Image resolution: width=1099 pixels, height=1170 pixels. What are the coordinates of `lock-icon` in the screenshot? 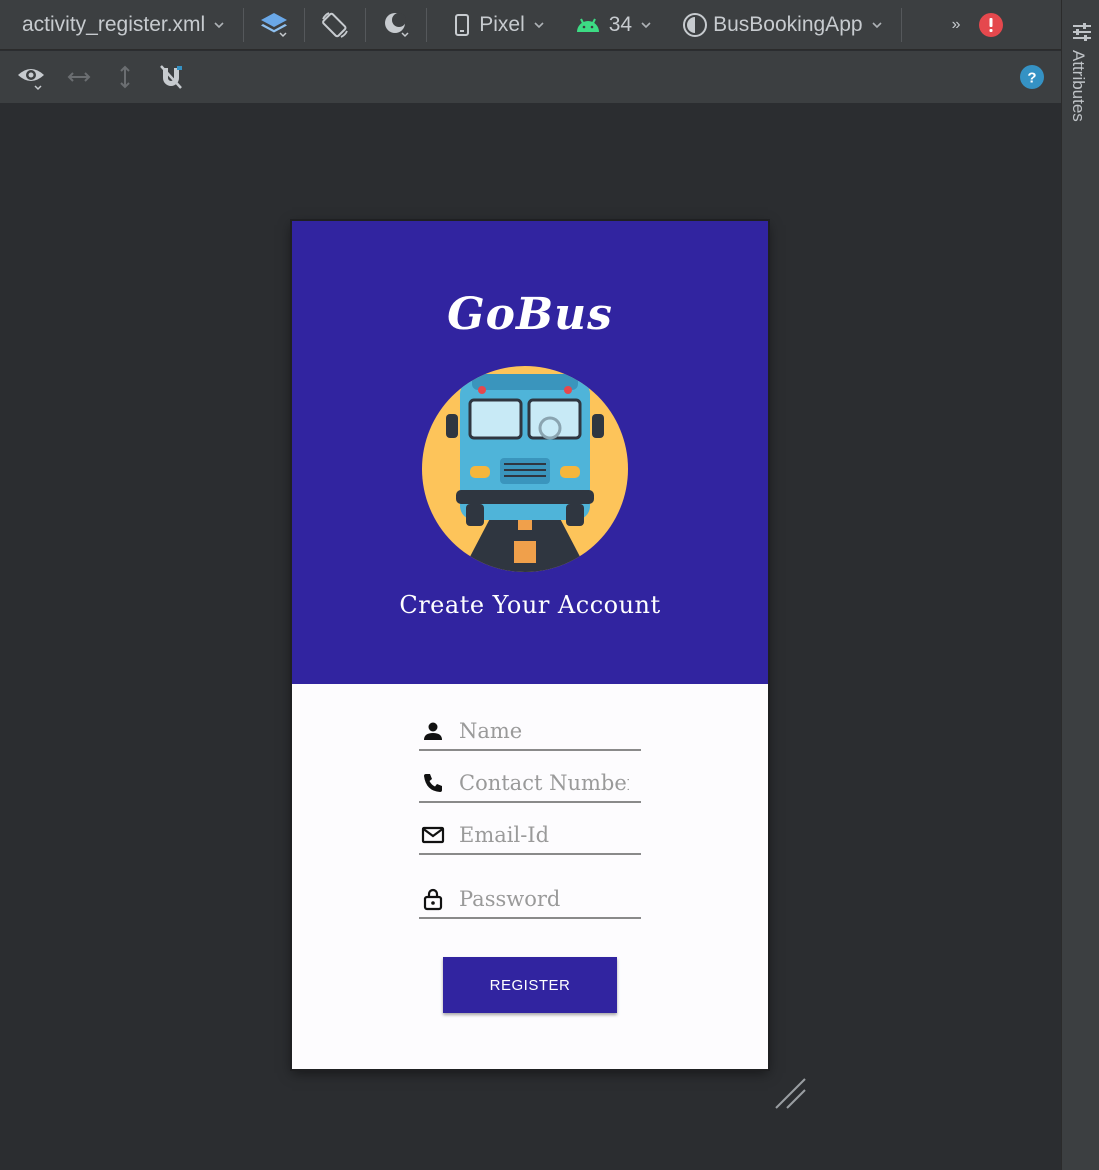 It's located at (433, 899).